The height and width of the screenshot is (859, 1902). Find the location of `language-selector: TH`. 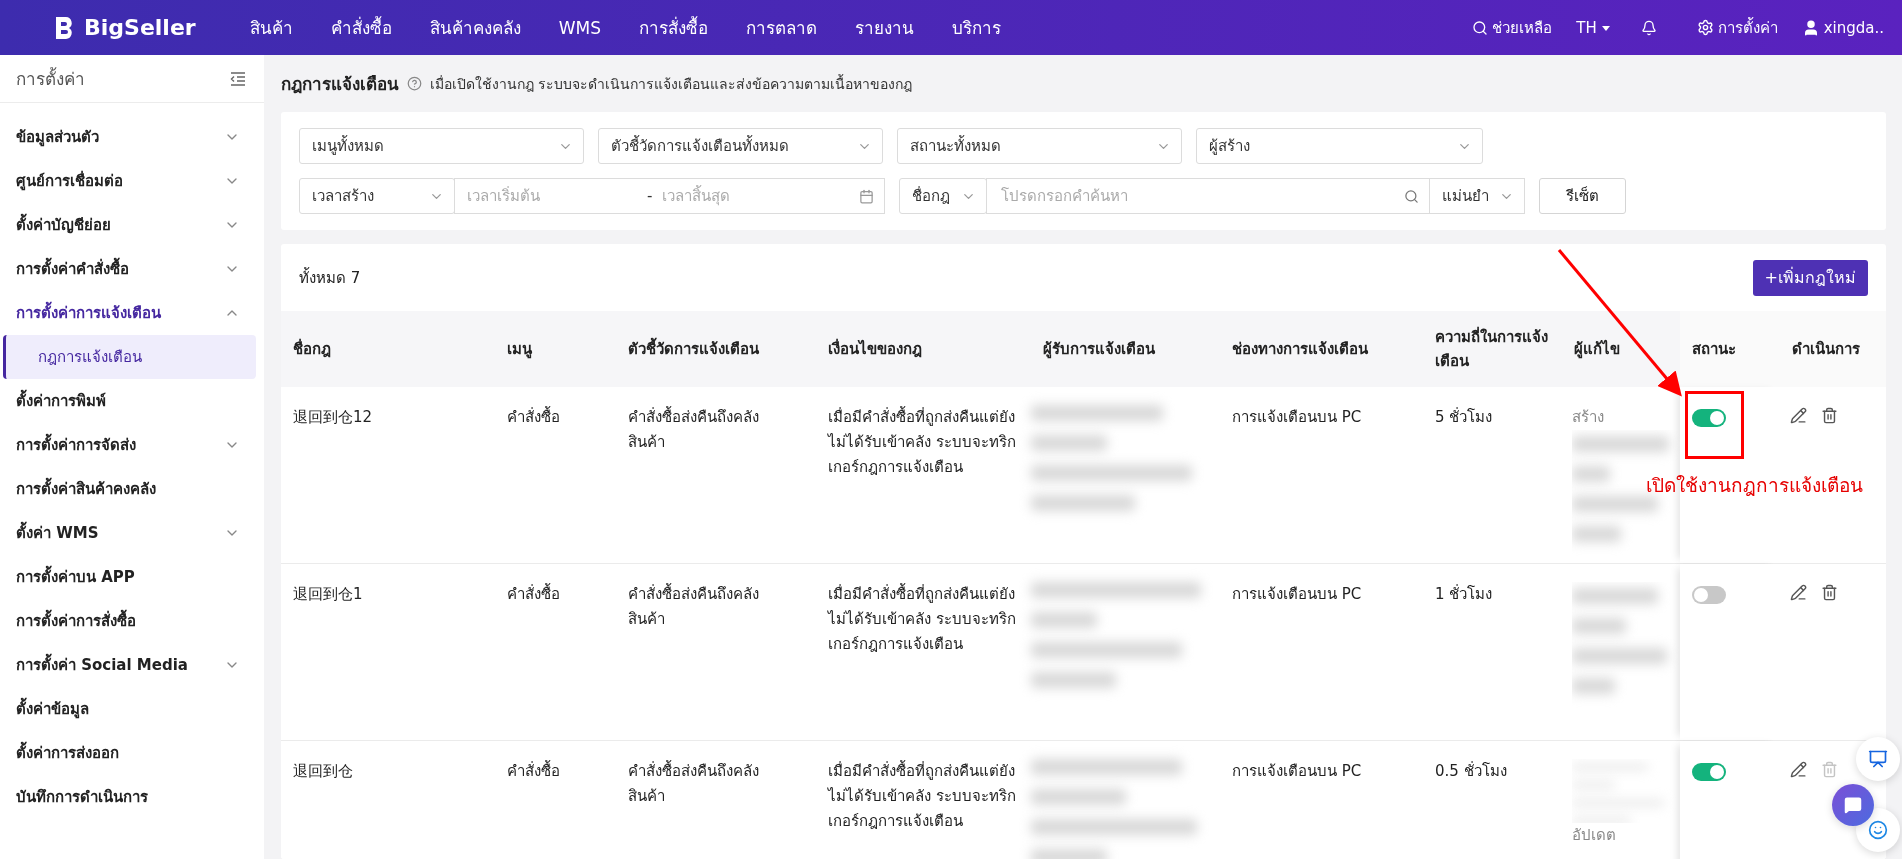

language-selector: TH is located at coordinates (1593, 27).